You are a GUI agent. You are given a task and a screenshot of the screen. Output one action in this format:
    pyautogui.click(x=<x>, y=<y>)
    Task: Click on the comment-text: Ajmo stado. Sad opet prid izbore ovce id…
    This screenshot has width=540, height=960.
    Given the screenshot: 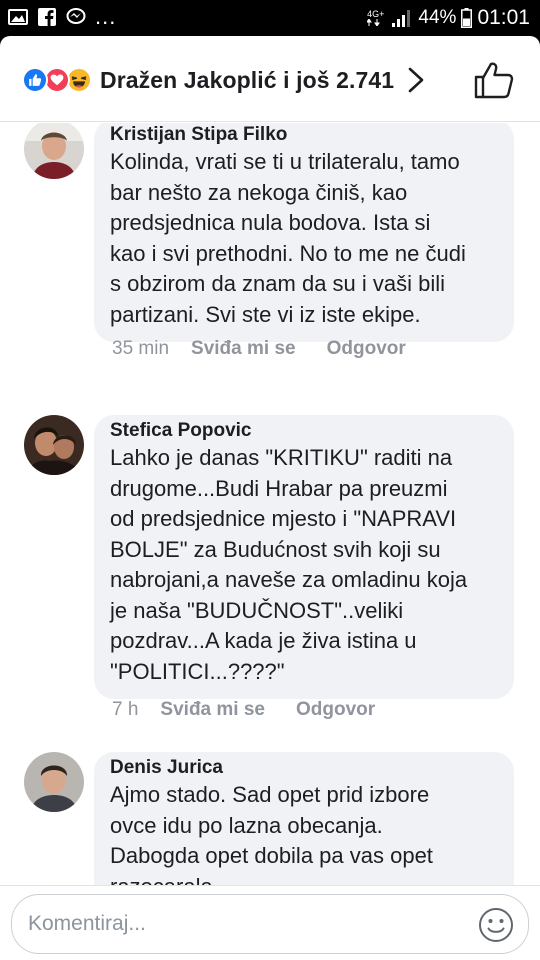 What is the action you would take?
    pyautogui.click(x=271, y=833)
    